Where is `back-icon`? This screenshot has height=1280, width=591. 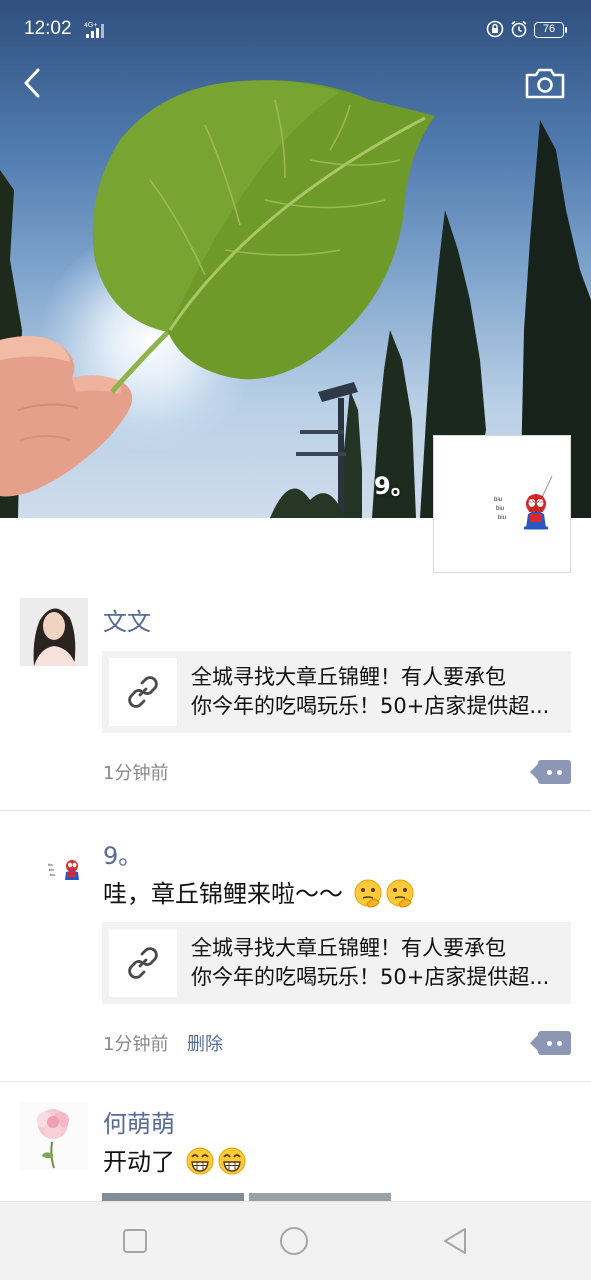
back-icon is located at coordinates (455, 1241).